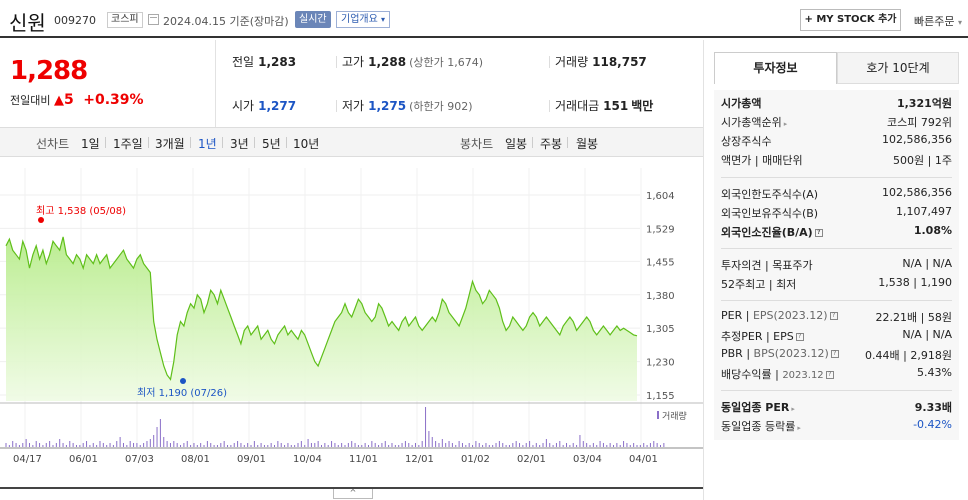 The width and height of the screenshot is (968, 500). I want to click on x-tick-label: 04/01, so click(643, 459).